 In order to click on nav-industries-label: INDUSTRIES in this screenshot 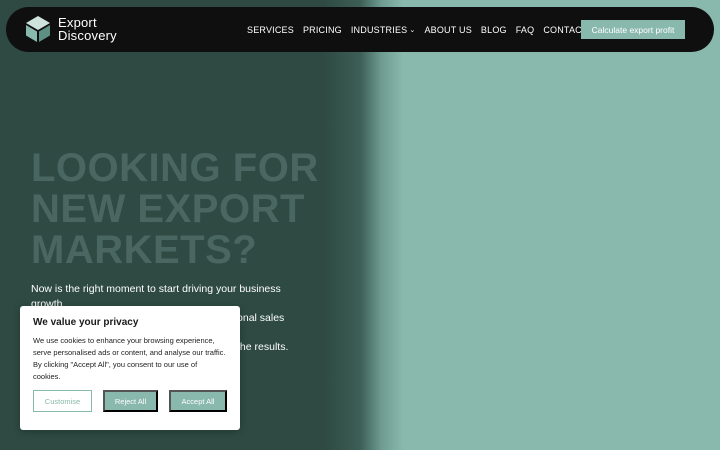, I will do `click(379, 29)`.